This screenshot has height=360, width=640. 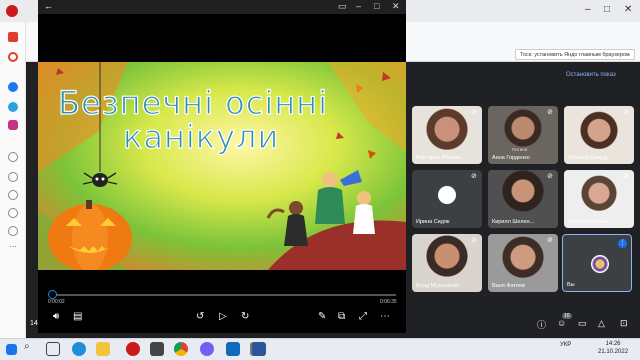 What do you see at coordinates (363, 317) in the screenshot?
I see `fullscreen-icon: ⤢` at bounding box center [363, 317].